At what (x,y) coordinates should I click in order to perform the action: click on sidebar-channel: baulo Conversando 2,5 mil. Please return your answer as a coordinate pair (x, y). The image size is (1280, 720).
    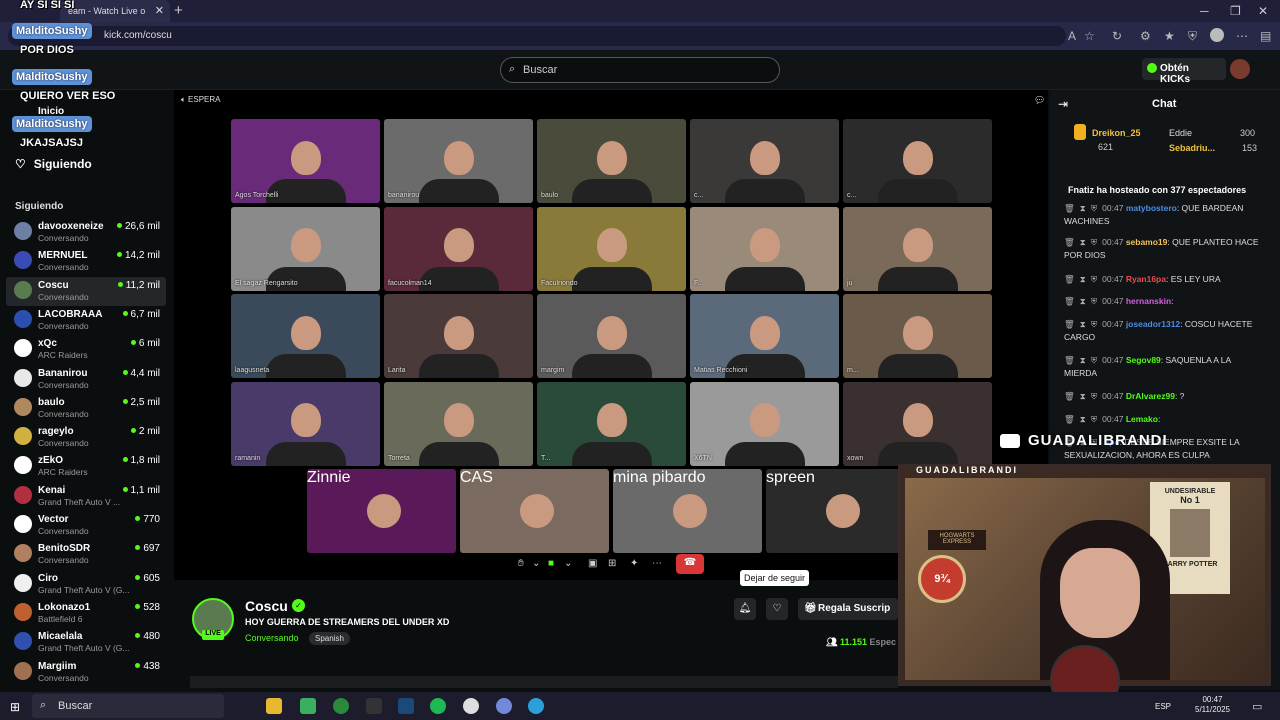
    Looking at the image, I should click on (86, 408).